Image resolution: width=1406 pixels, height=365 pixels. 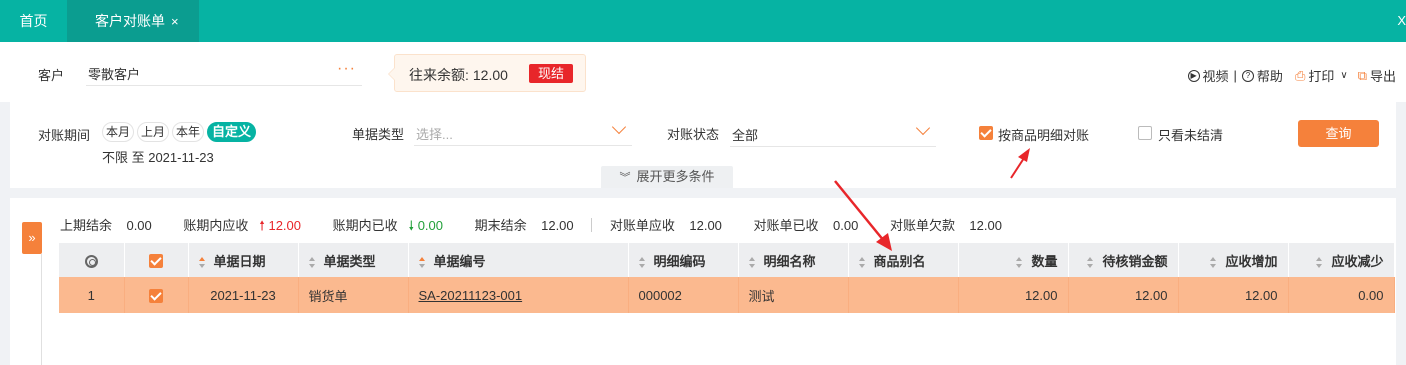 I want to click on video-label: 视频, so click(x=1215, y=76).